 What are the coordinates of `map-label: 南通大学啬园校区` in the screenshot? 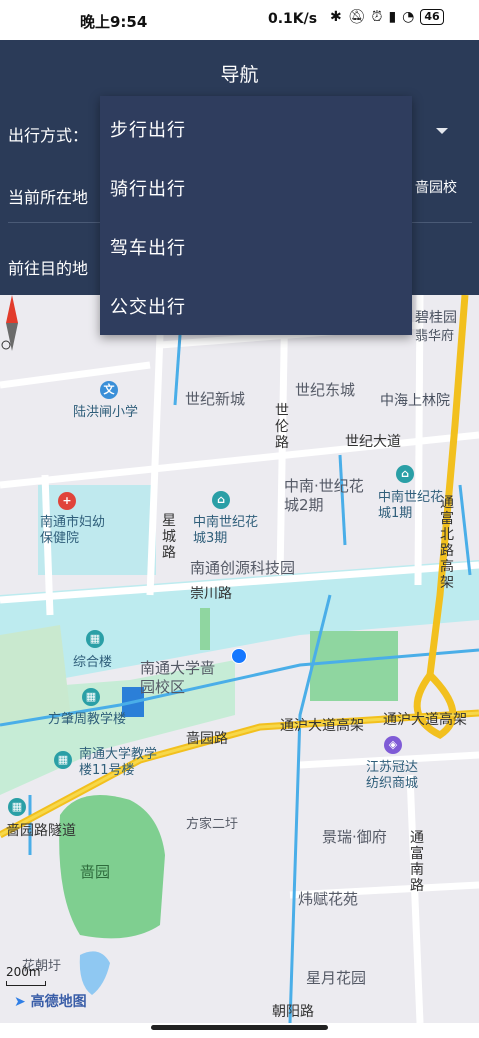 It's located at (178, 677).